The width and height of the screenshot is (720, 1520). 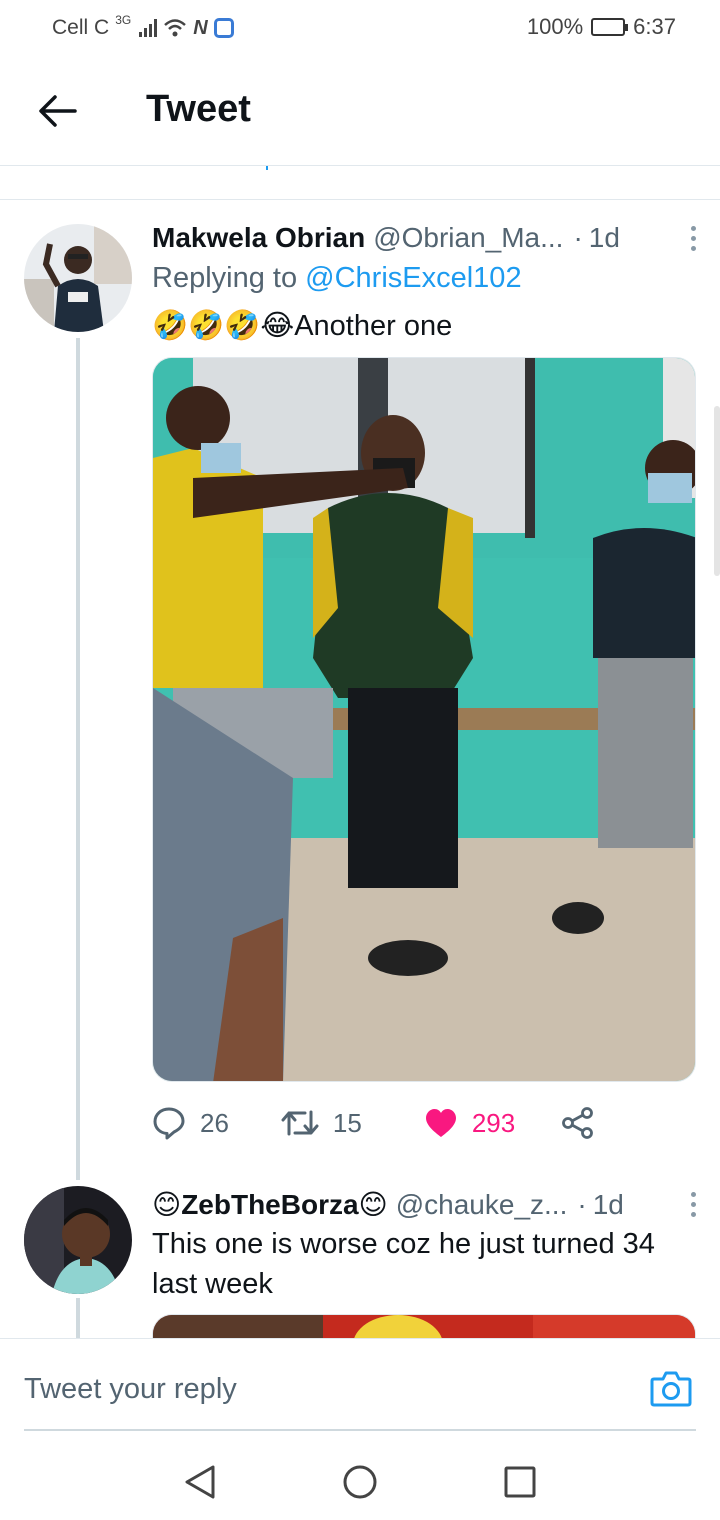 What do you see at coordinates (225, 278) in the screenshot?
I see `replying-to-label: Replying to` at bounding box center [225, 278].